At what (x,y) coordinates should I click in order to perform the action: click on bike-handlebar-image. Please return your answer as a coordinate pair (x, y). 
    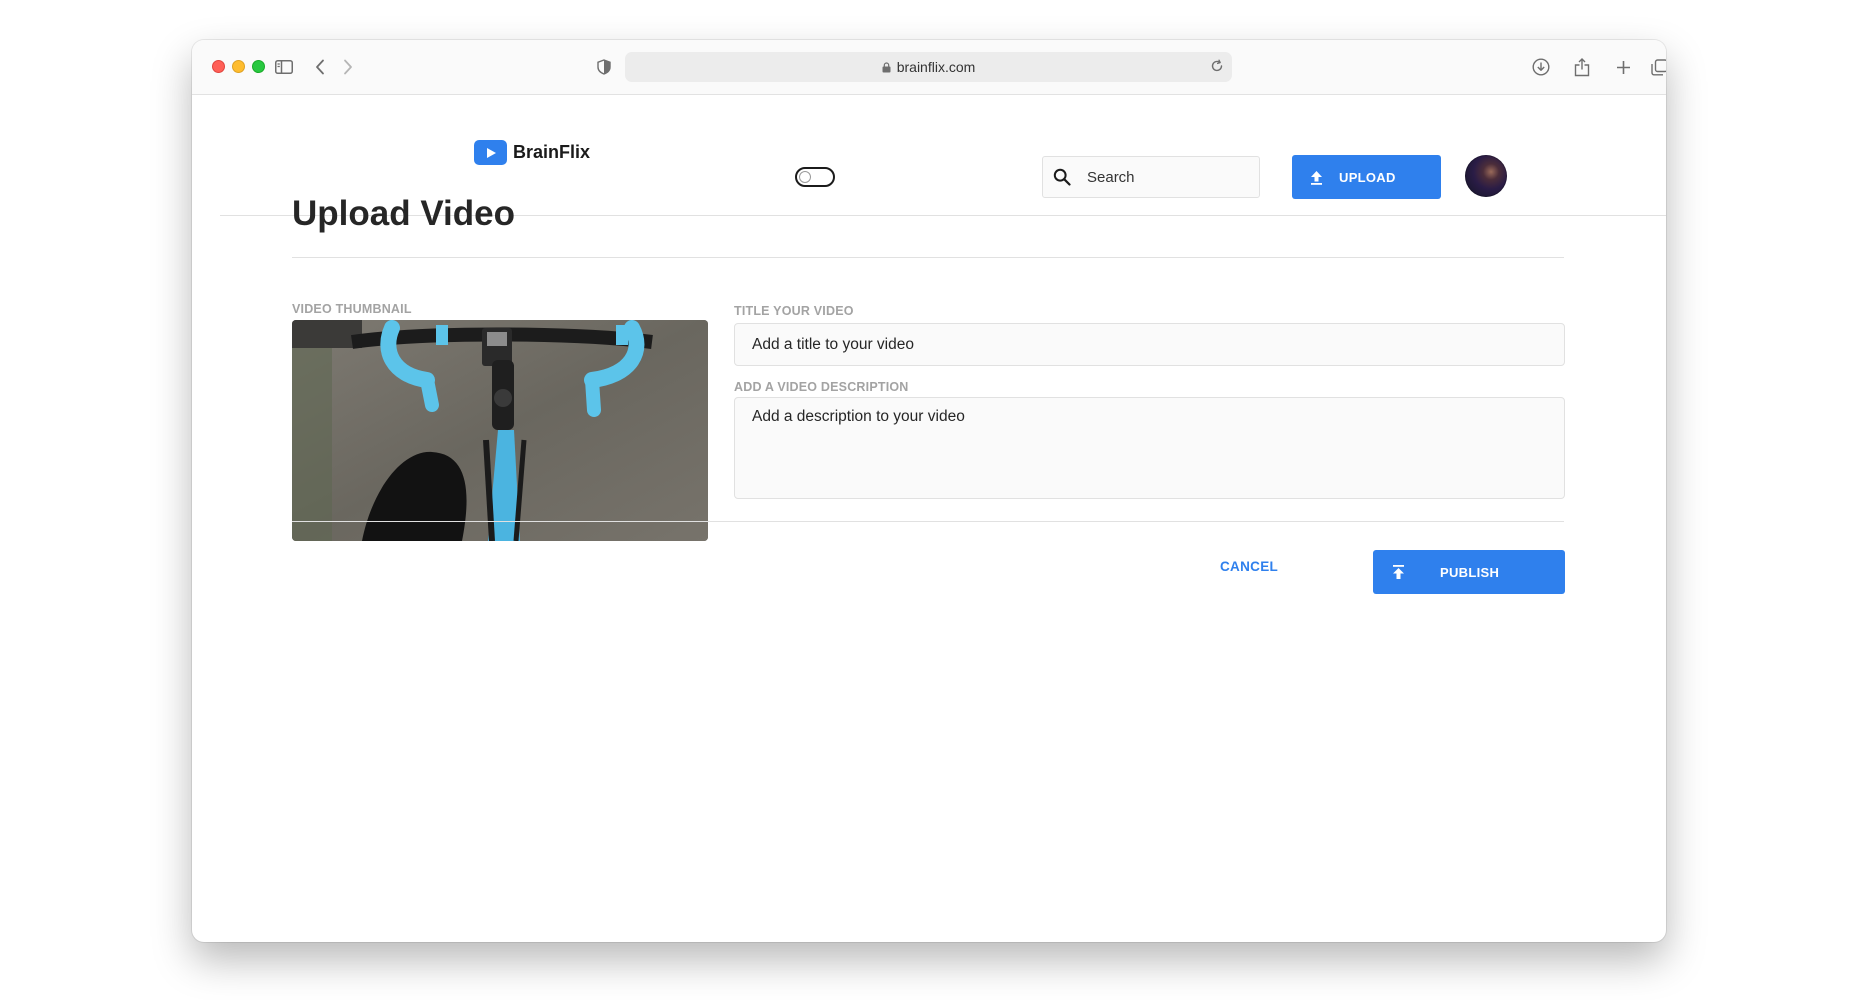
    Looking at the image, I should click on (500, 430).